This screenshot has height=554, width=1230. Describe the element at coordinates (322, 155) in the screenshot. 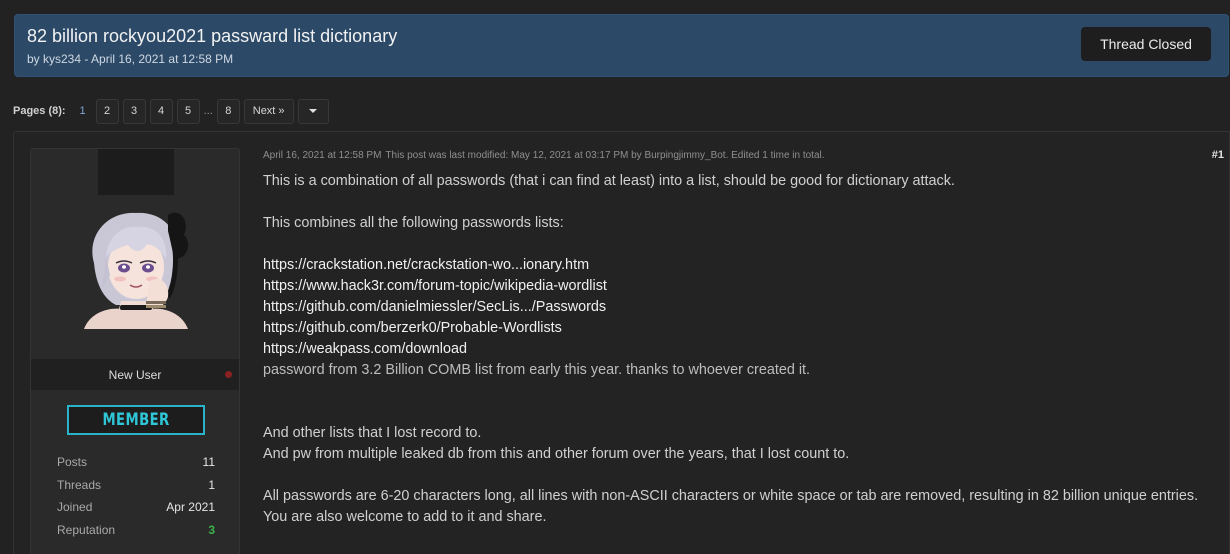

I see `post-date: April 16, 2021 at 12:58 PM` at that location.